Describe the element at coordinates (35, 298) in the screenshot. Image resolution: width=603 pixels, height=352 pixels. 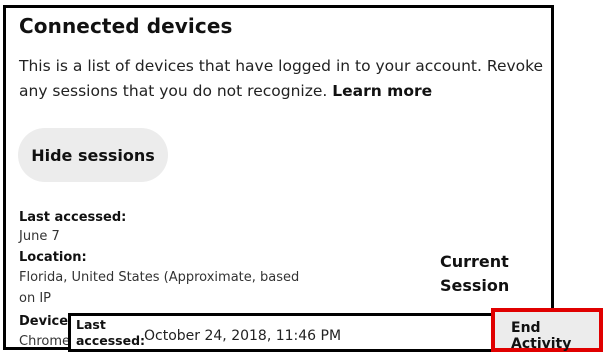
I see `location-value-line2: on IP` at that location.